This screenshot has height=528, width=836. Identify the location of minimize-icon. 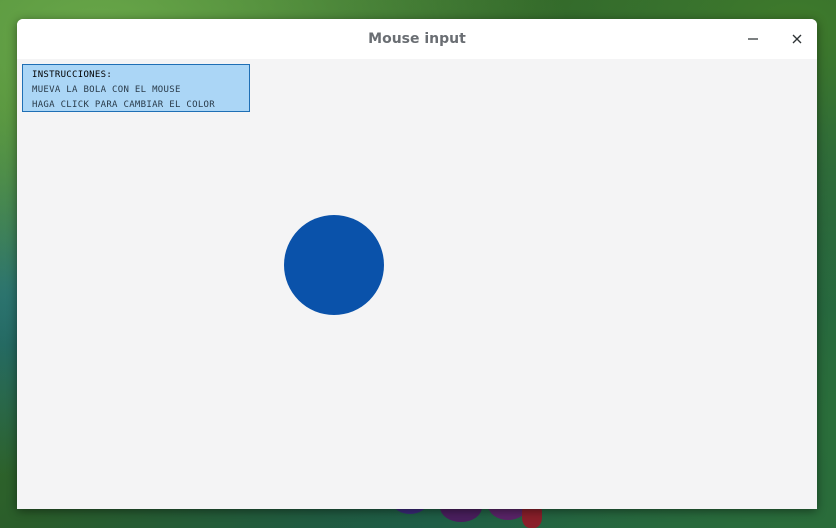
(753, 39).